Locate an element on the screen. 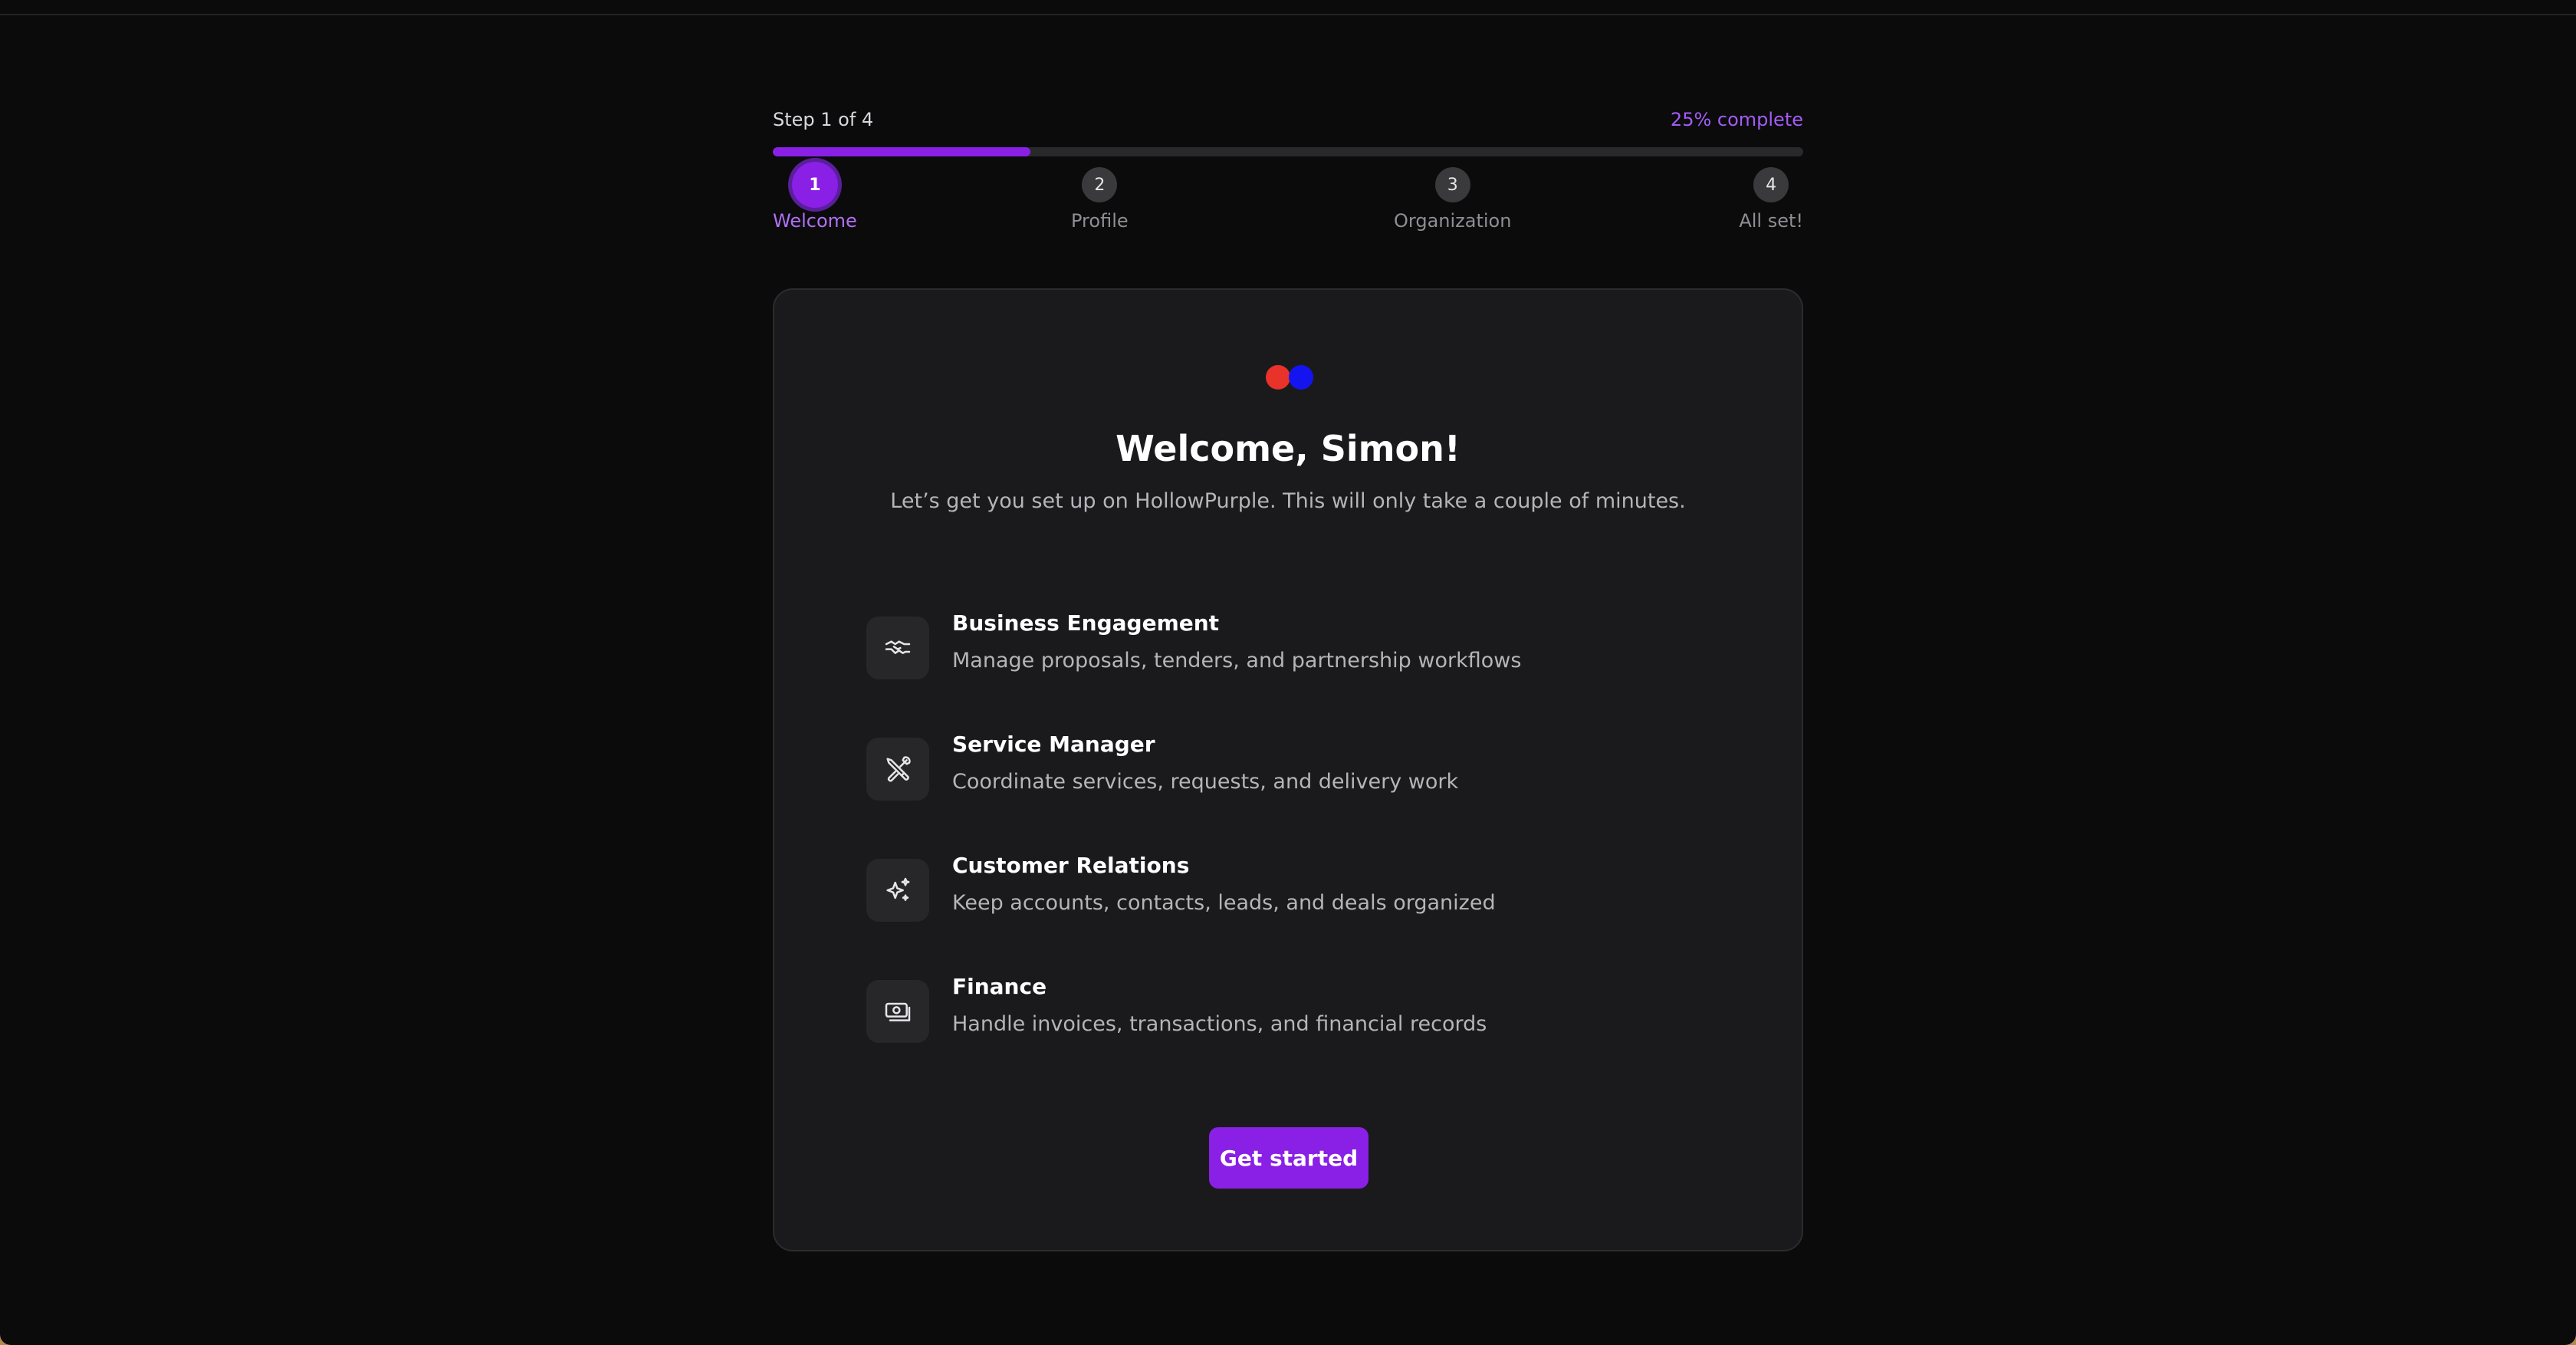 The width and height of the screenshot is (2576, 1345). hollowpurple-logo is located at coordinates (1290, 377).